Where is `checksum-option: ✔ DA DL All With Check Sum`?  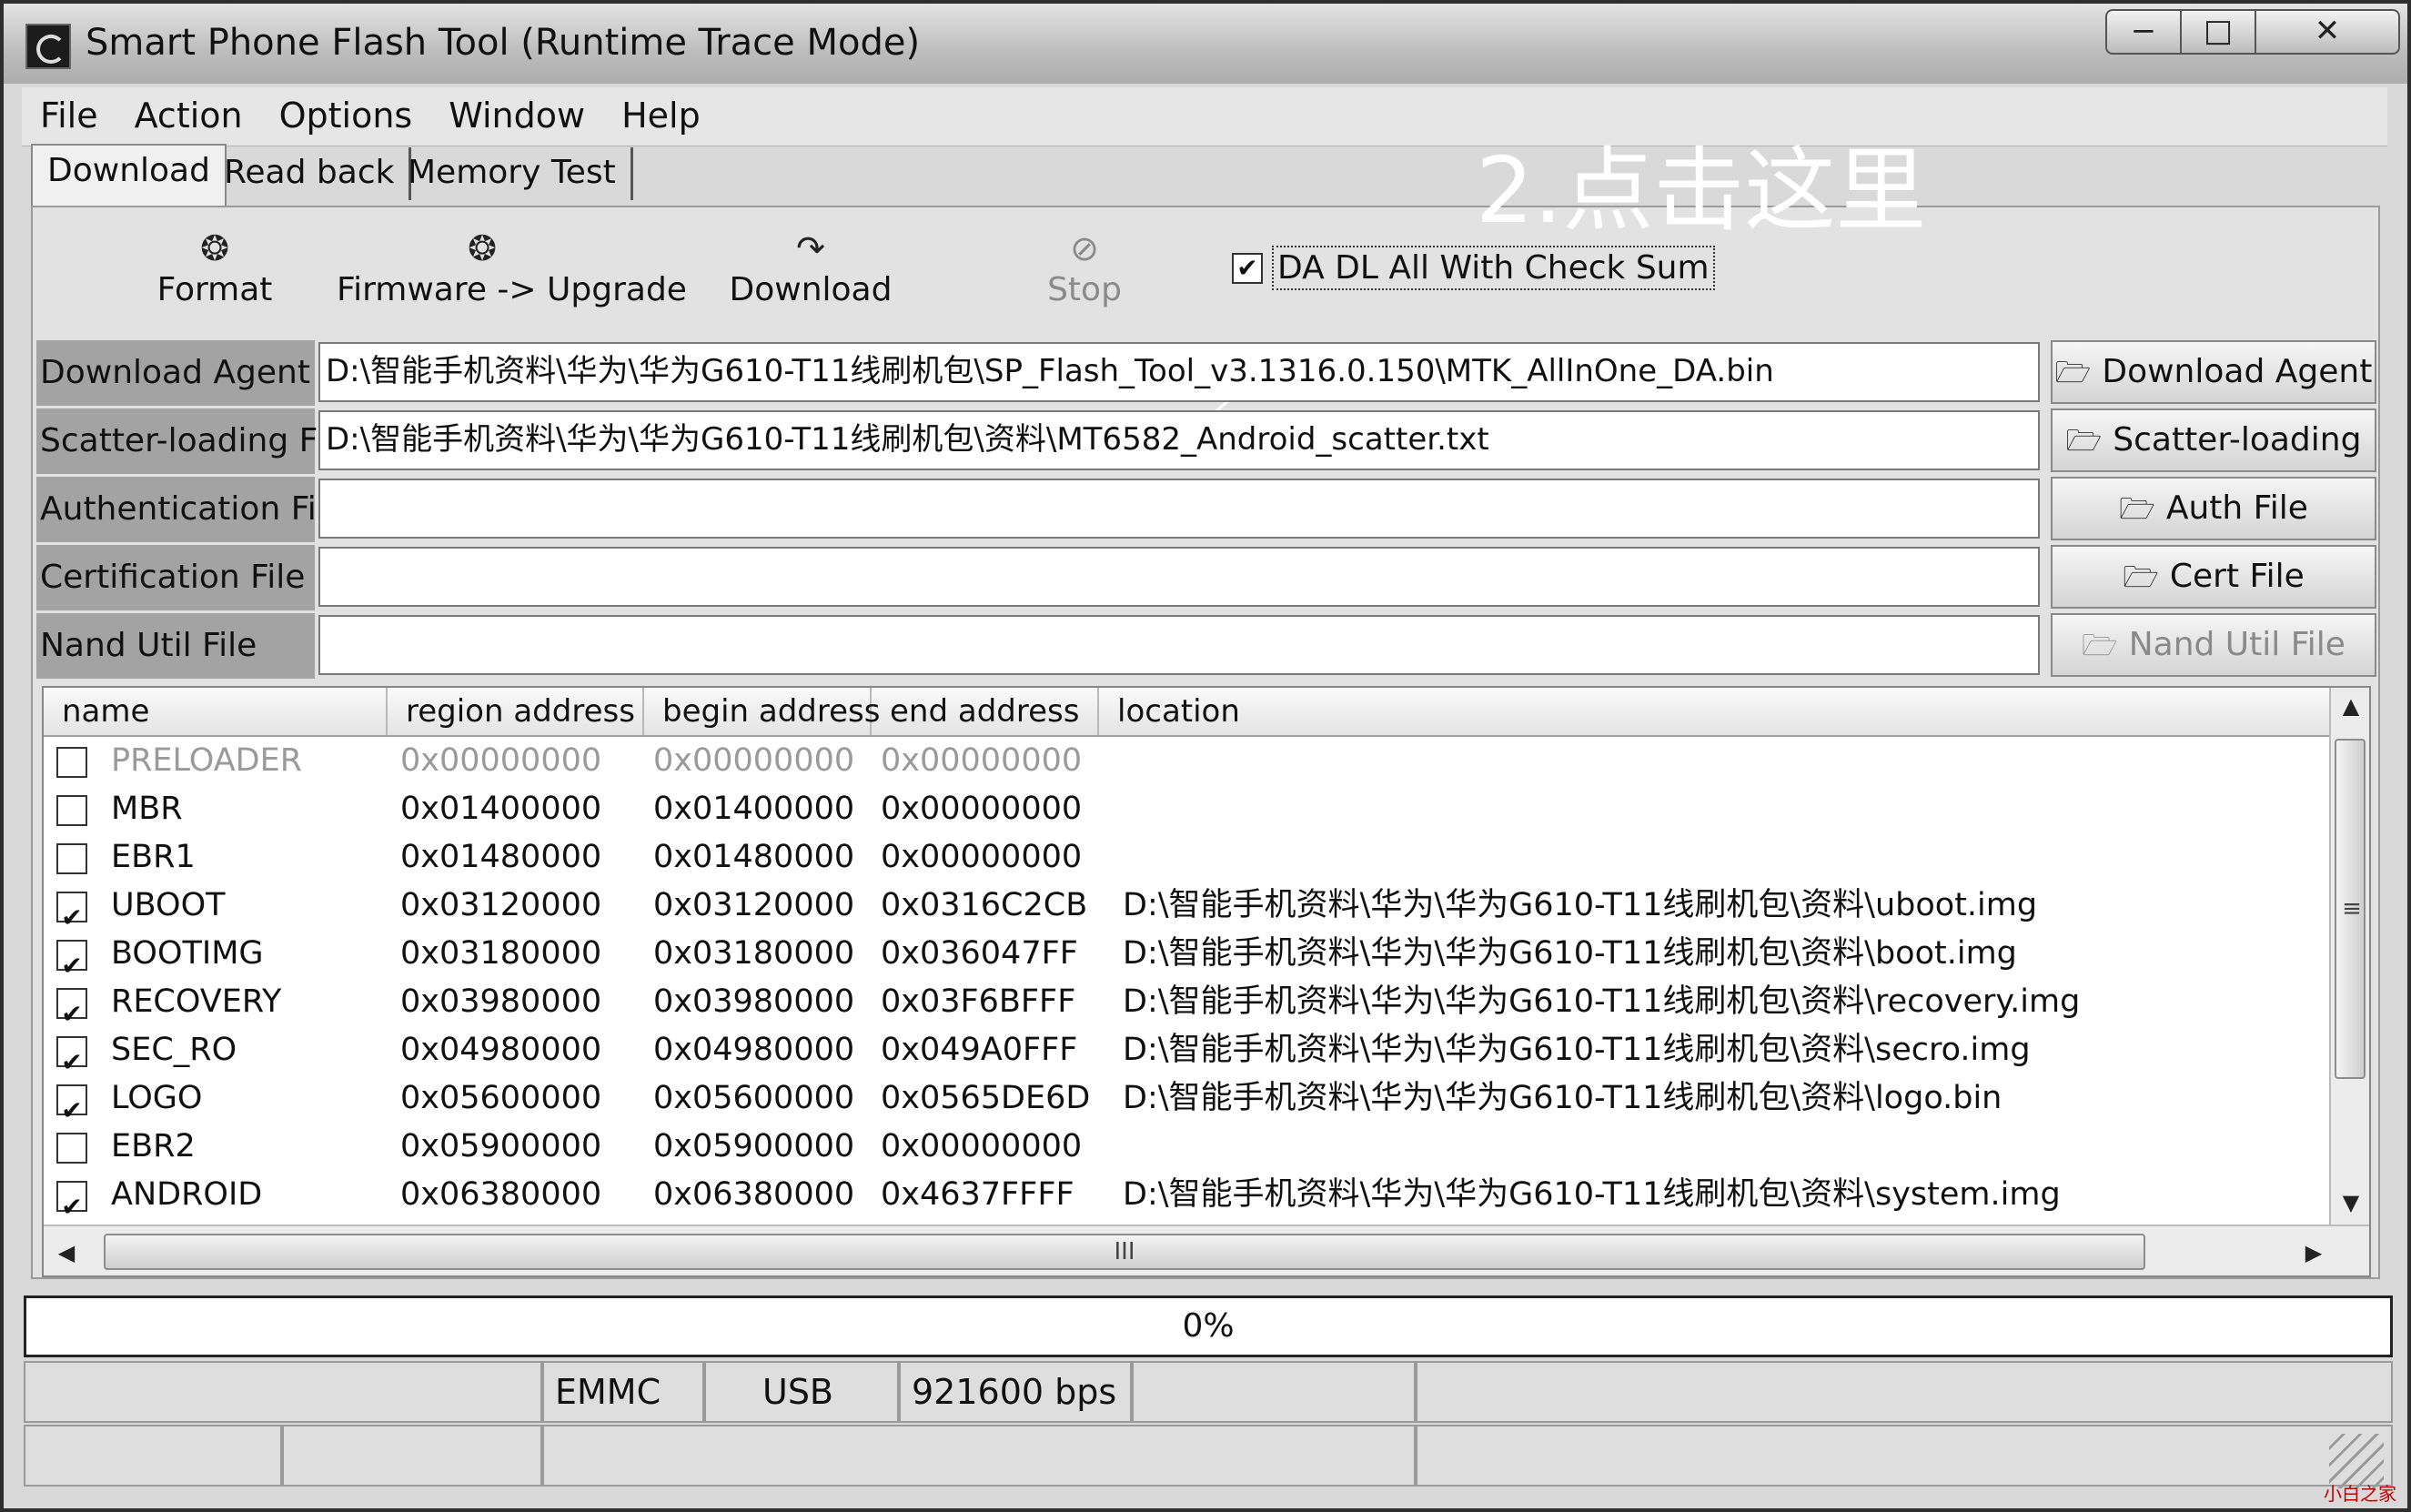
checksum-option: ✔ DA DL All With Check Sum is located at coordinates (1473, 268).